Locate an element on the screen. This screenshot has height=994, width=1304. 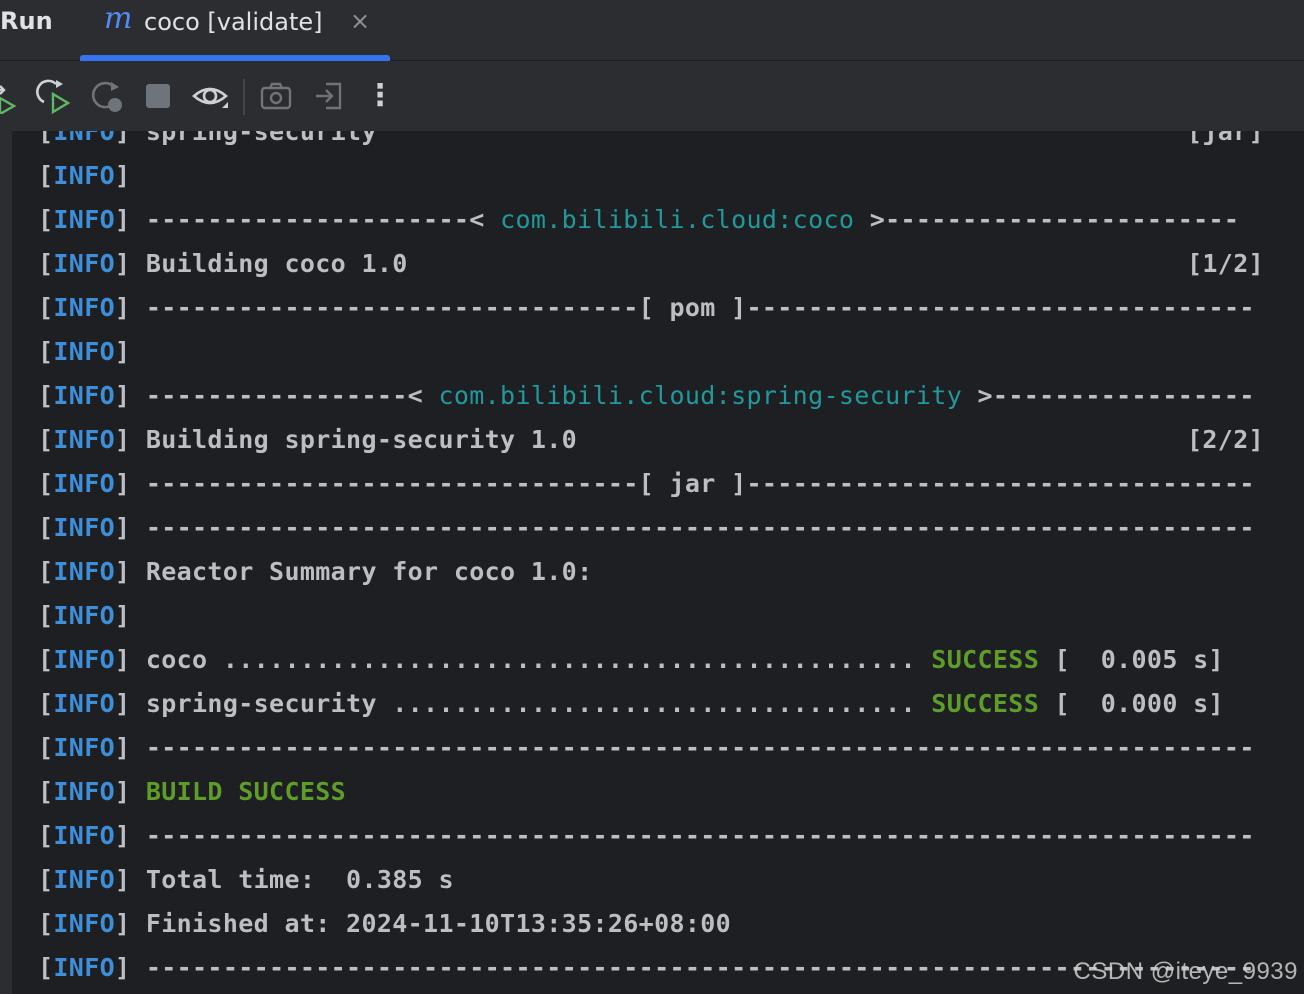
watermark: CSDN @iteye_9939 is located at coordinates (1185, 971).